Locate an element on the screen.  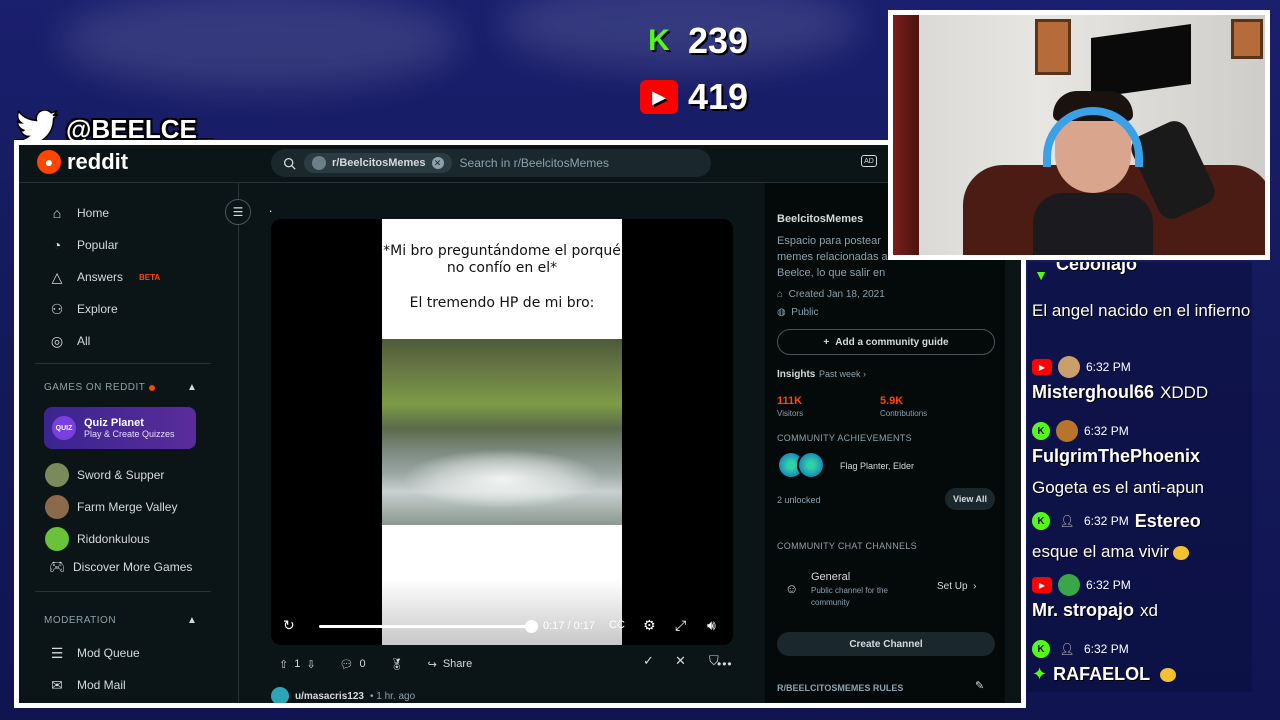
community-chip-label: r/BeelcitosMemes is located at coordinates (379, 163).